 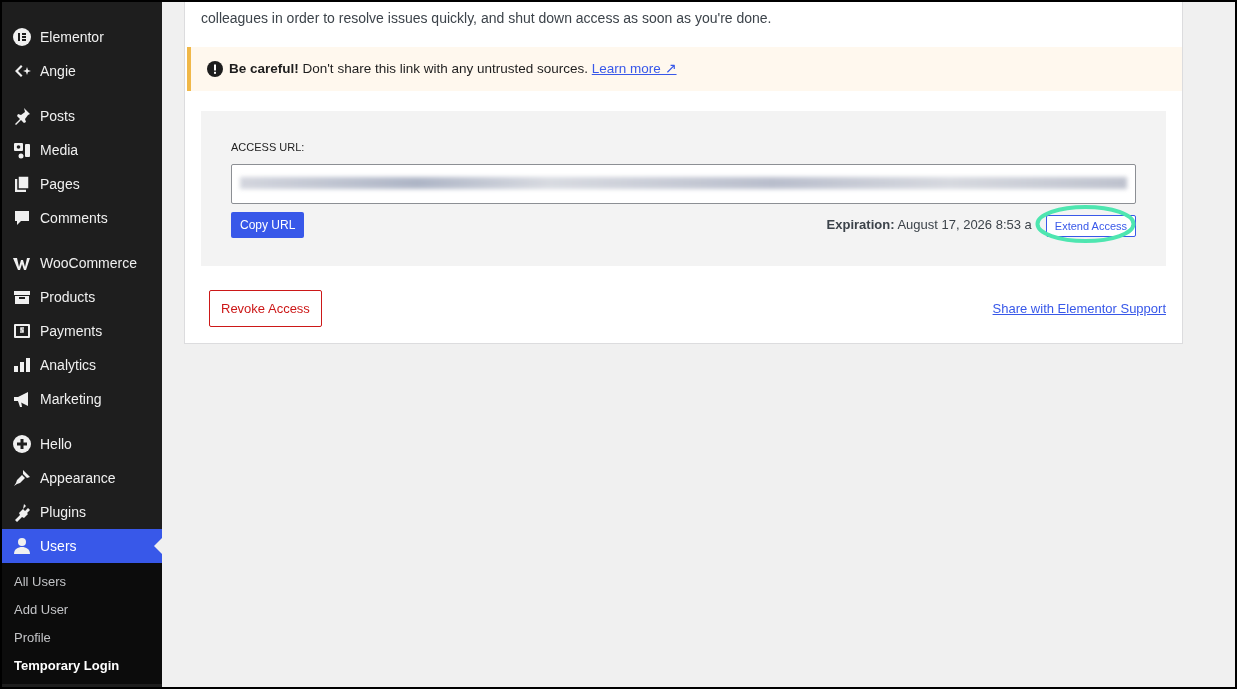 I want to click on sidebar-item: Products, so click(x=82, y=297).